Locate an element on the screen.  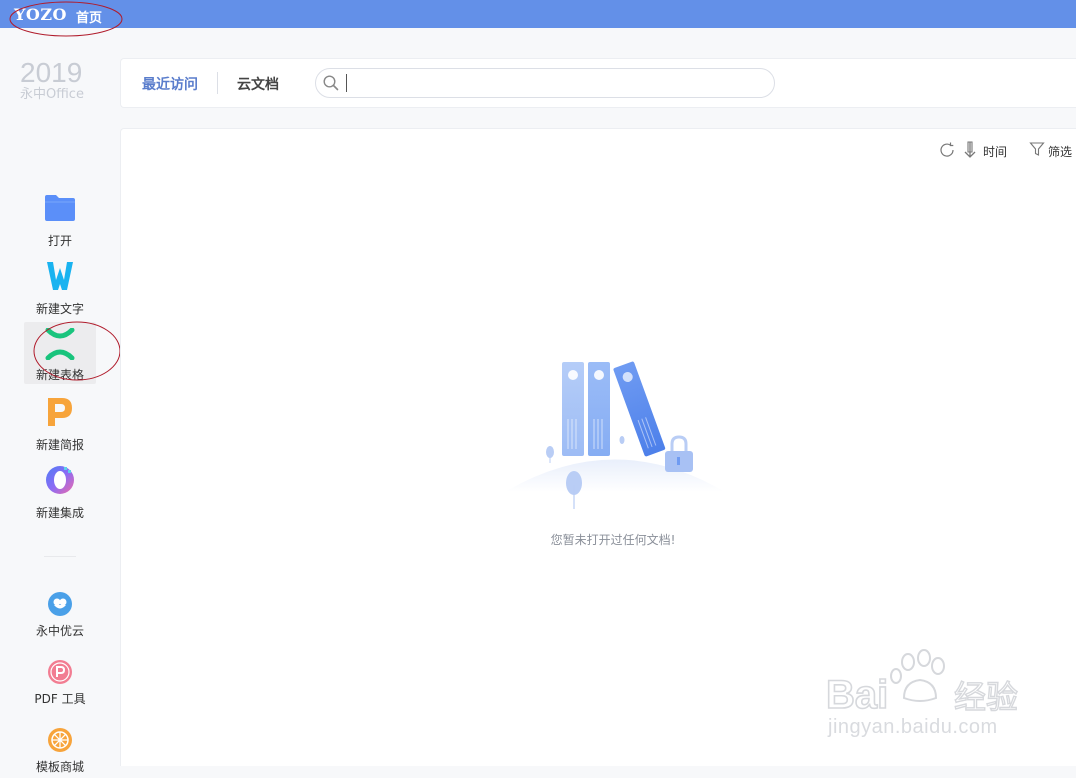
sidebar-divider is located at coordinates (60, 556).